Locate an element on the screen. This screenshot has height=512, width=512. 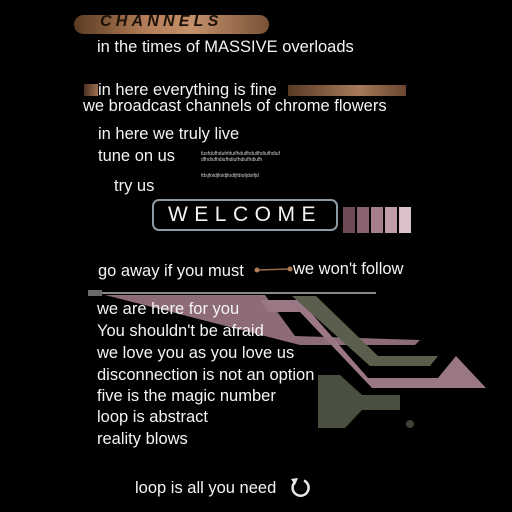
divider-notch is located at coordinates (95, 293).